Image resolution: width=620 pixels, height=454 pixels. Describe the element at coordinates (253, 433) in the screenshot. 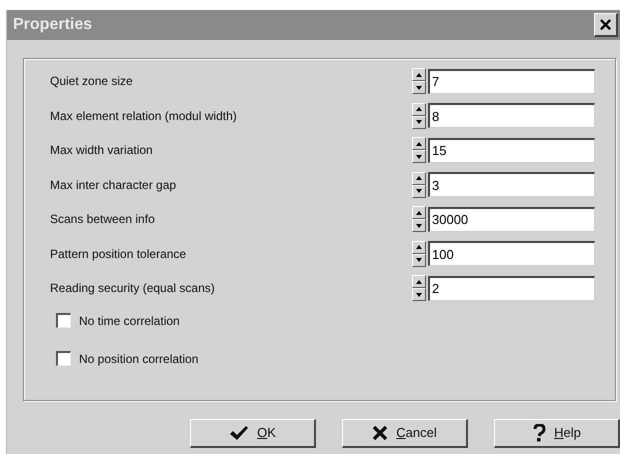

I see `ok-button: OK` at that location.